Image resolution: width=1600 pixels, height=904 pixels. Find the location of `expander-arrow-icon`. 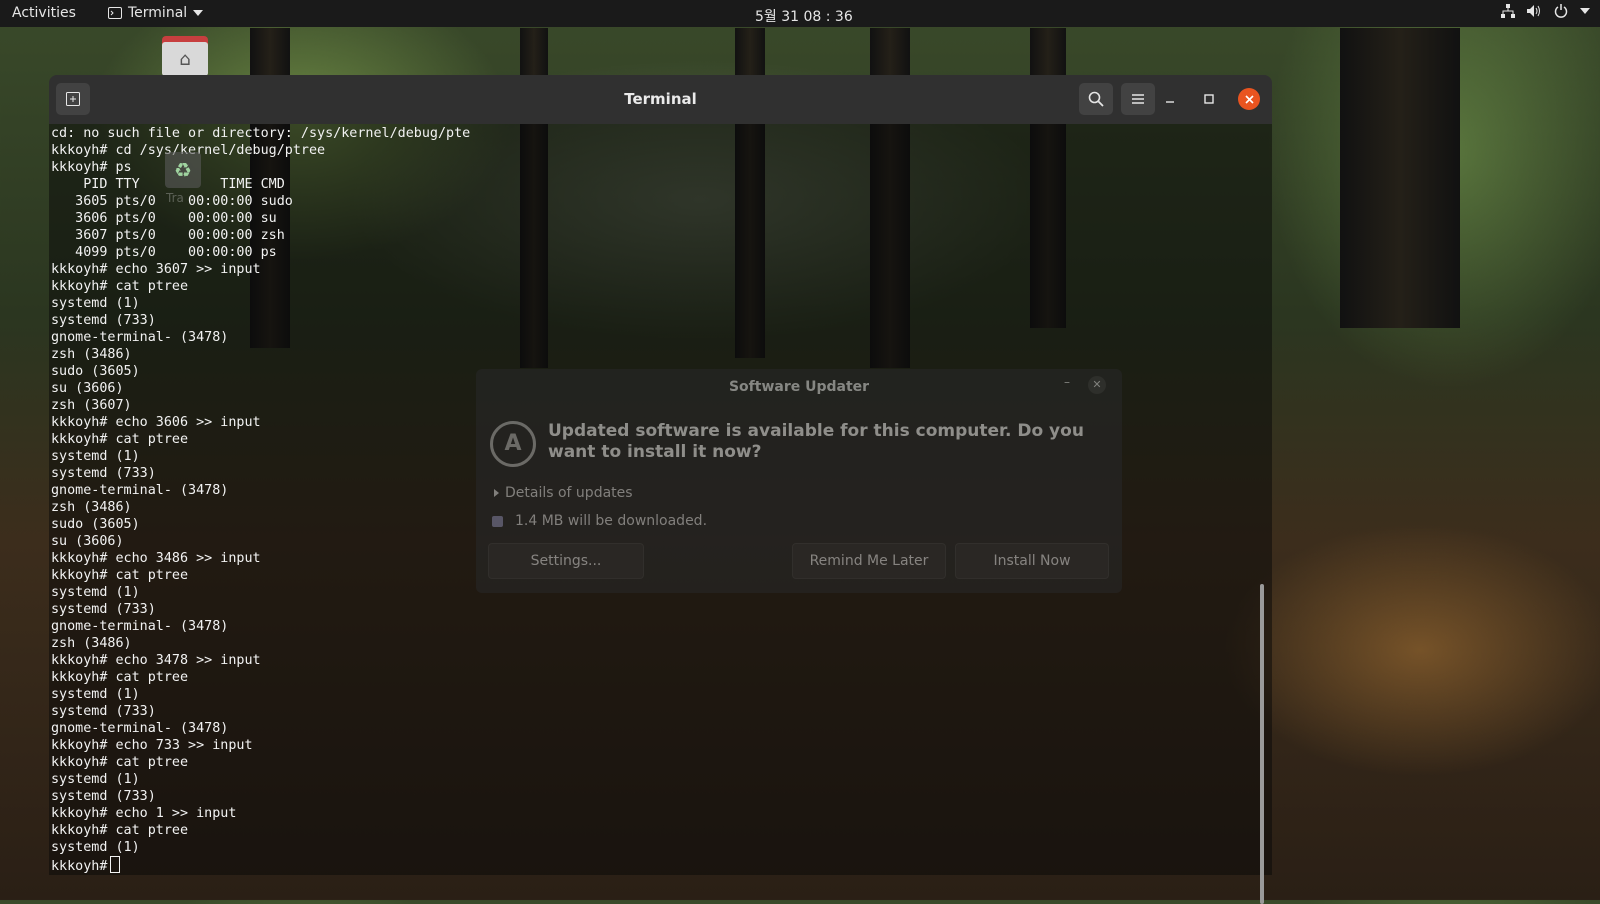

expander-arrow-icon is located at coordinates (496, 493).